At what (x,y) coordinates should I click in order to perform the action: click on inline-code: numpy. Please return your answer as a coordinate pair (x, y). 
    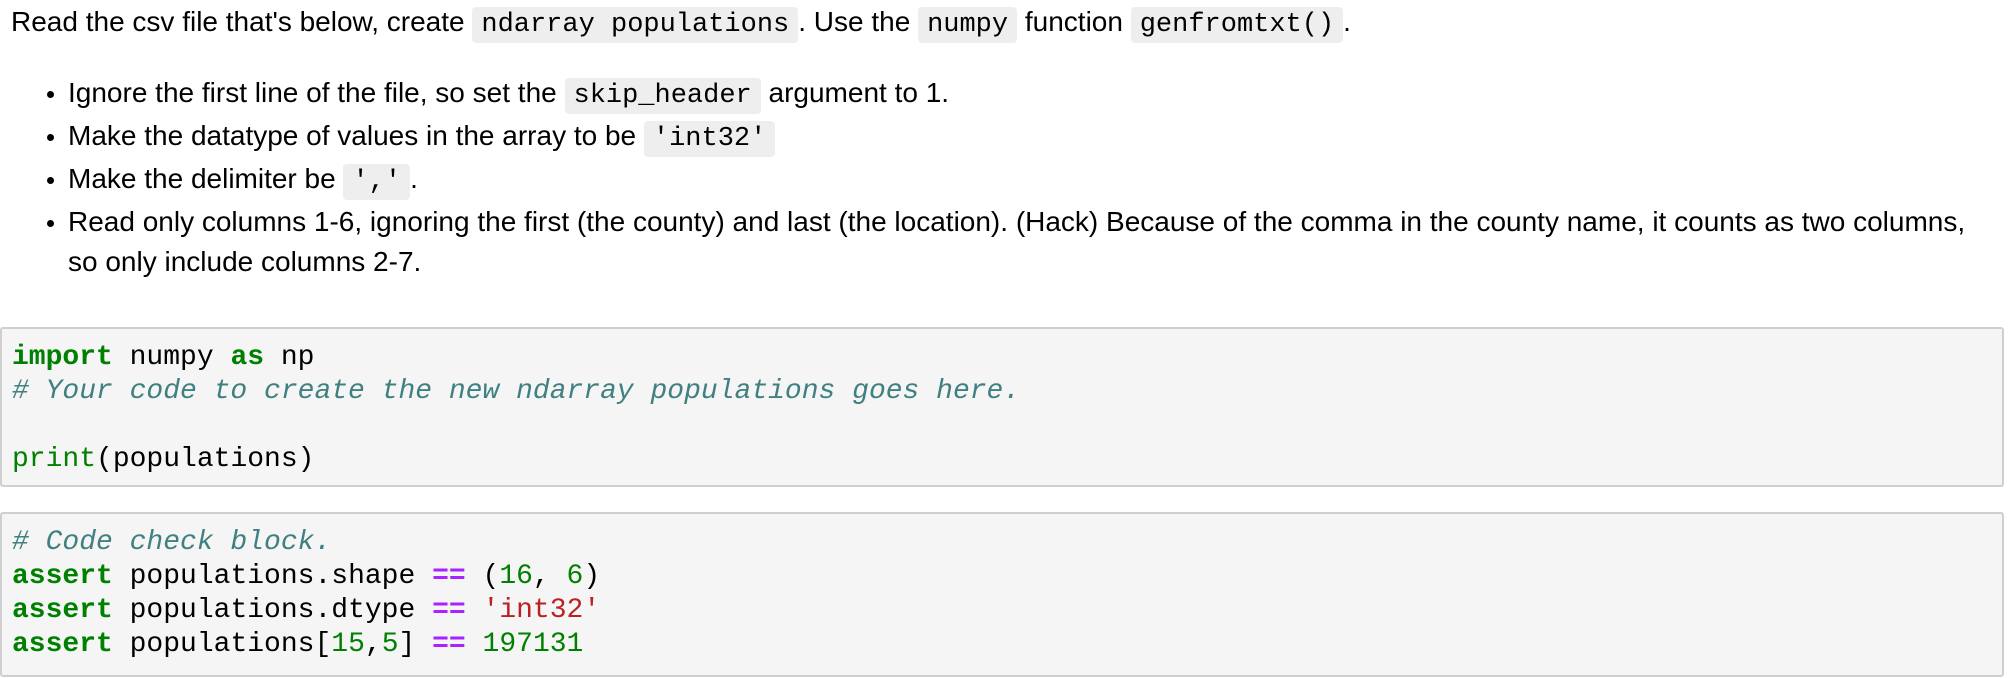
    Looking at the image, I should click on (968, 25).